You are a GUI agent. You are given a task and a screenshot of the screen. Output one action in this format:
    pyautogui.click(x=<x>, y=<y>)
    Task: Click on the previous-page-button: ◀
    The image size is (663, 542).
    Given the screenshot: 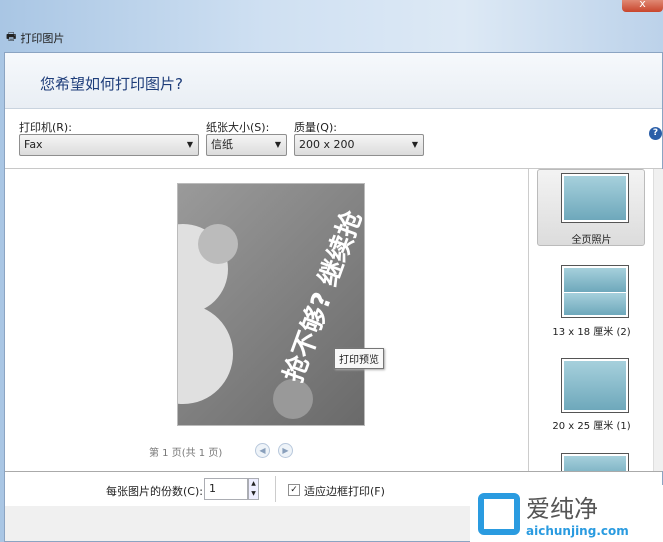 What is the action you would take?
    pyautogui.click(x=262, y=450)
    